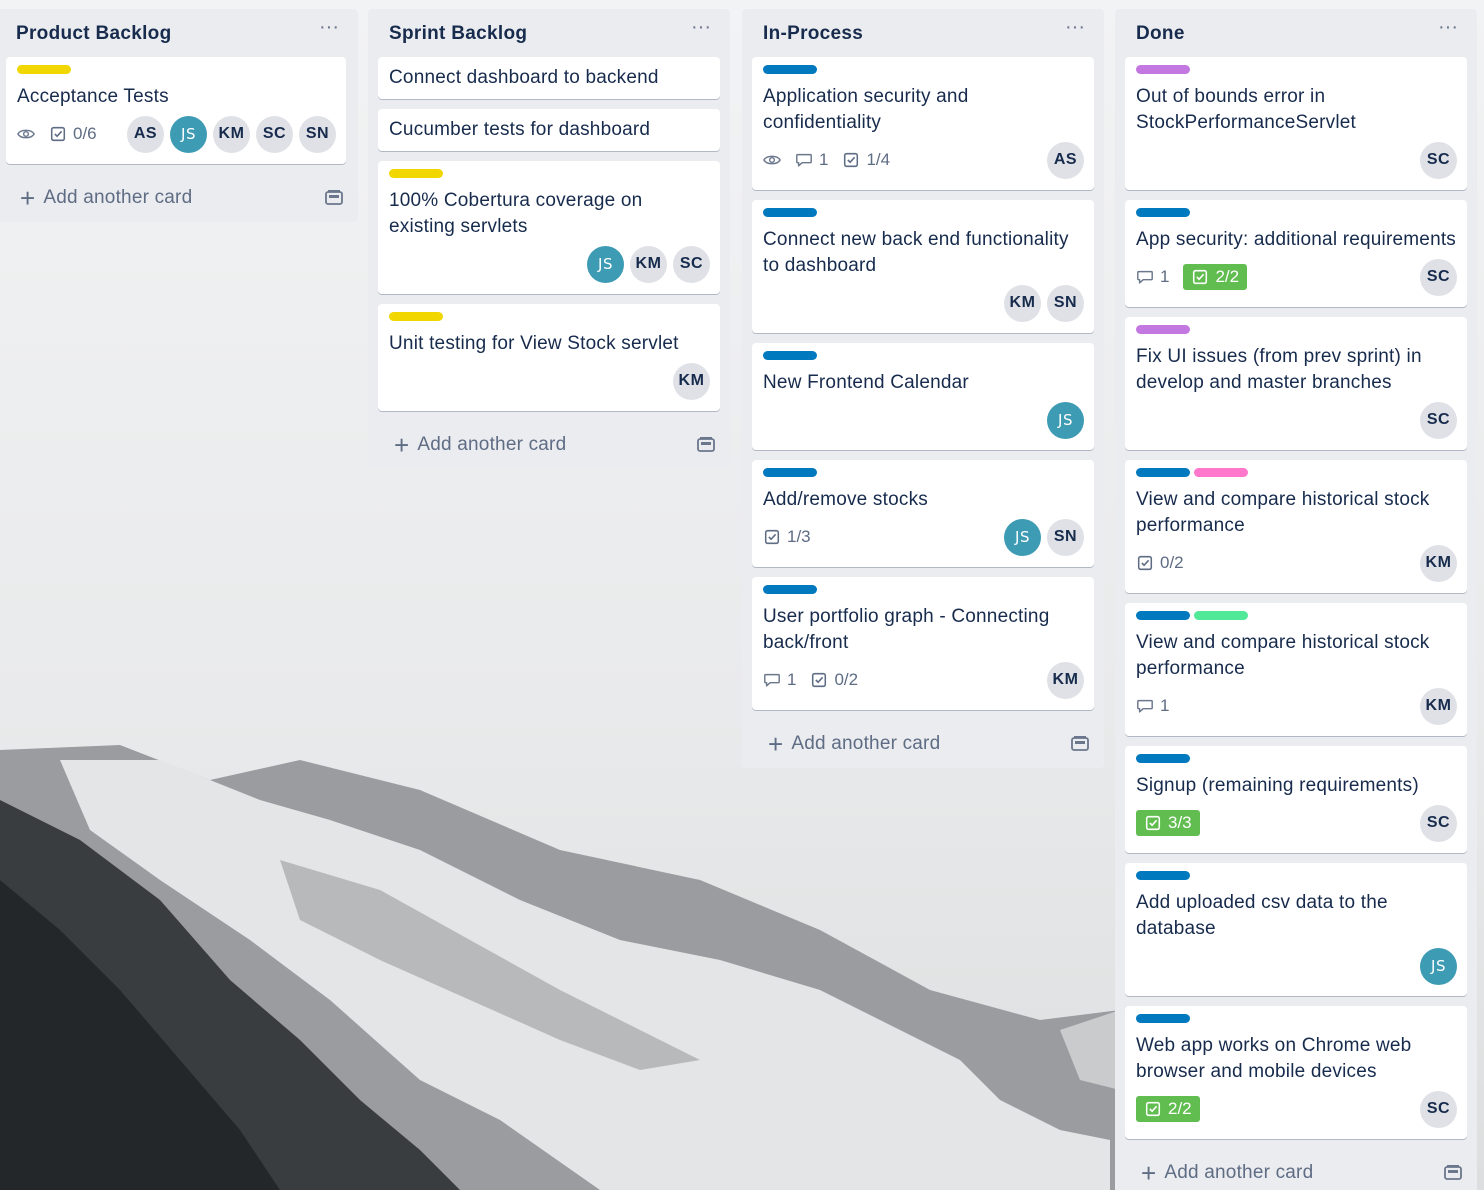  Describe the element at coordinates (549, 357) in the screenshot. I see `card: Unit testing for View Stock servlet KM` at that location.